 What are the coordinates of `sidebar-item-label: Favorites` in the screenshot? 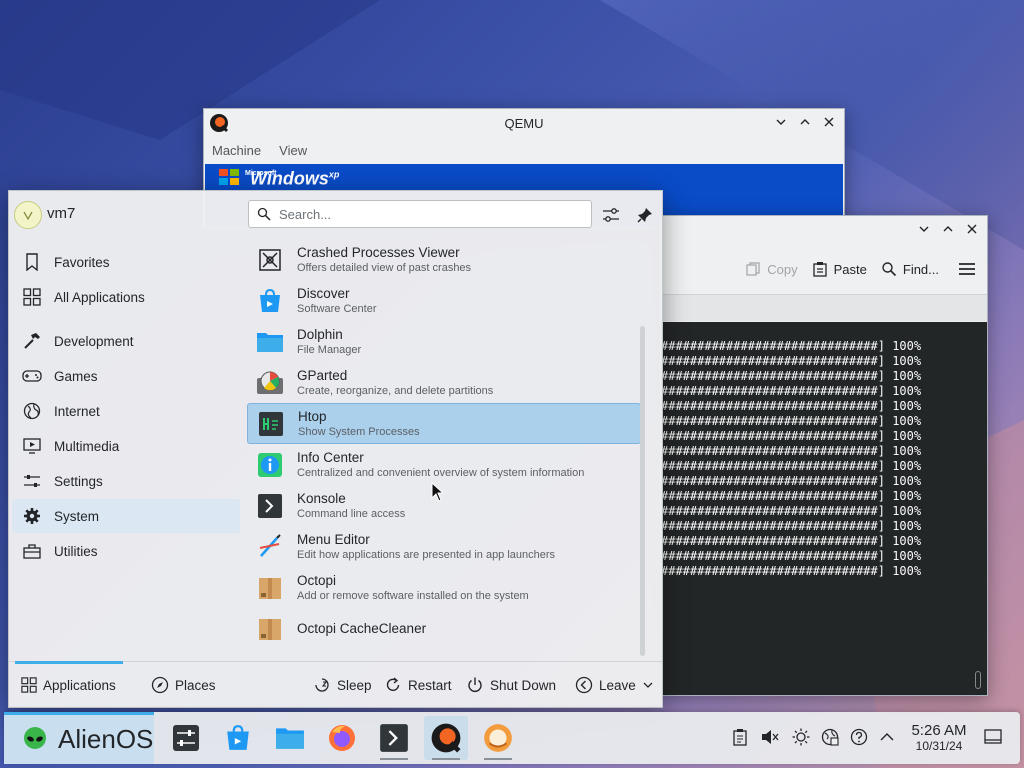 It's located at (82, 262).